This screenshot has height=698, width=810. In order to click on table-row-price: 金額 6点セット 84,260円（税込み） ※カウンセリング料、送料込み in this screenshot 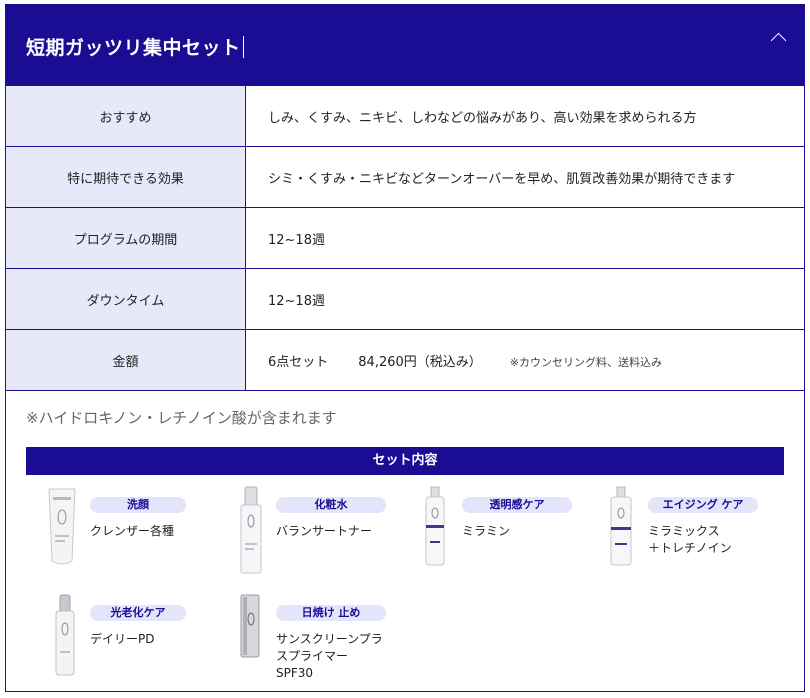, I will do `click(405, 360)`.